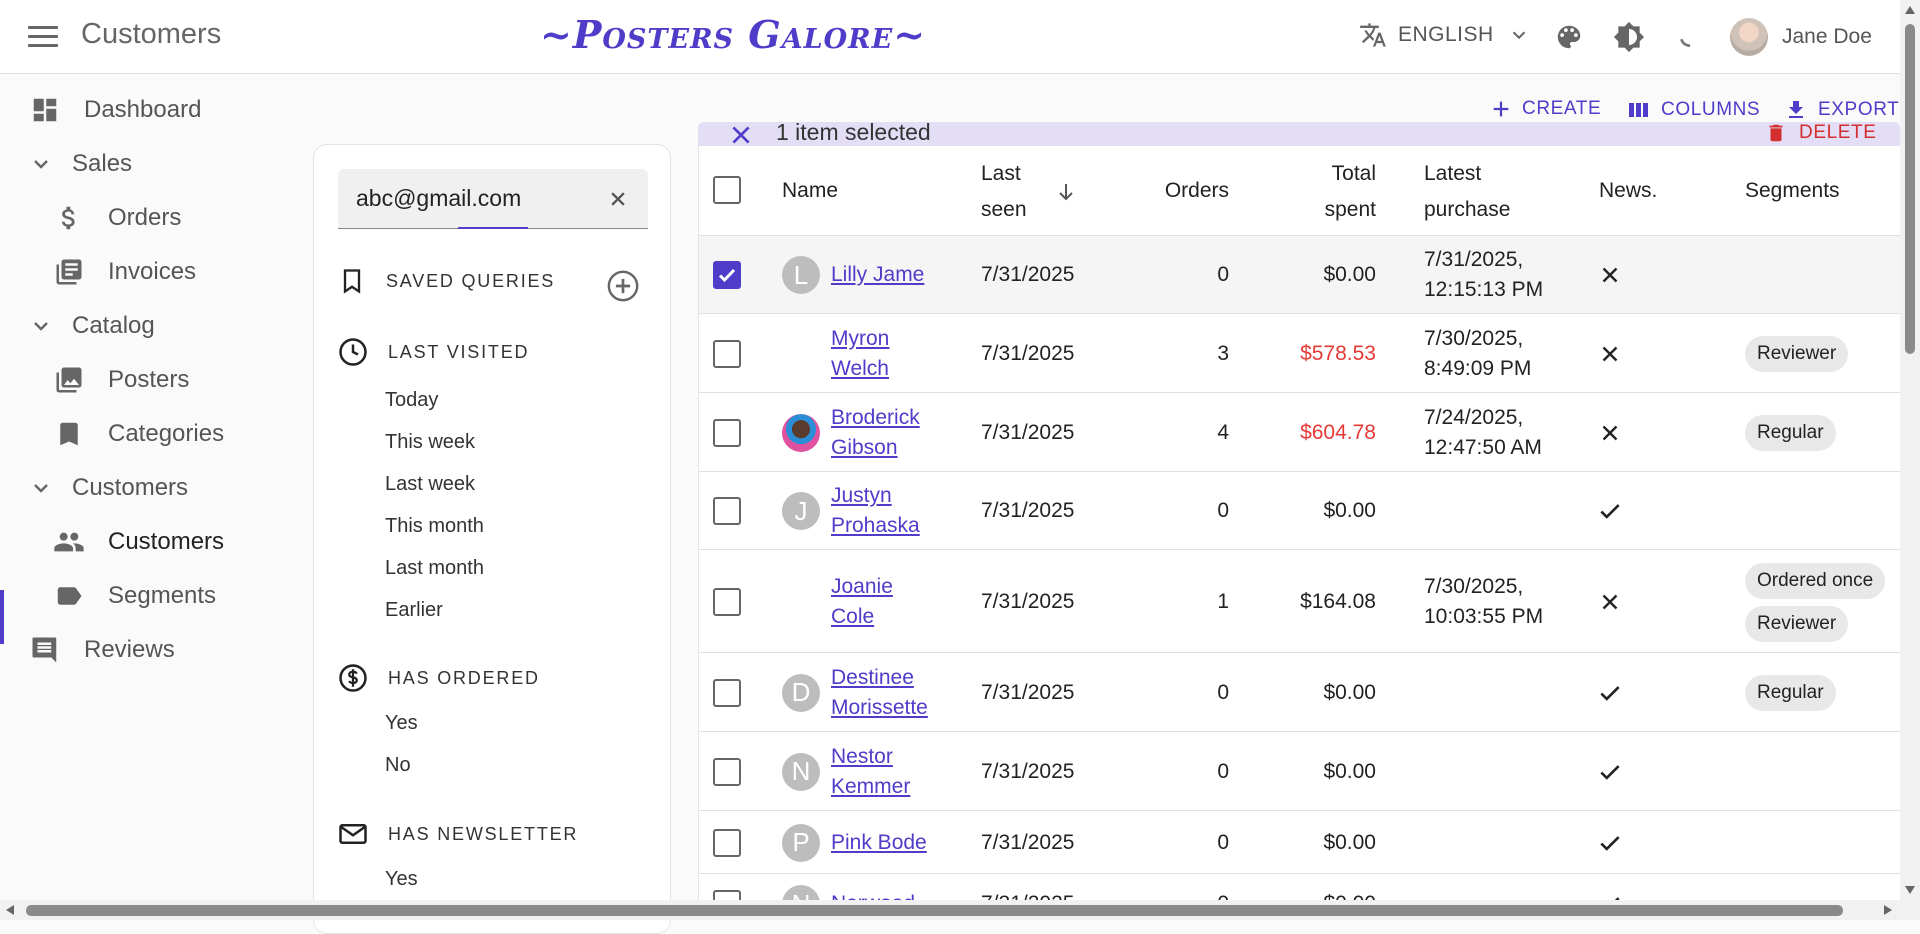 The image size is (1920, 934). I want to click on active-indicator, so click(2, 617).